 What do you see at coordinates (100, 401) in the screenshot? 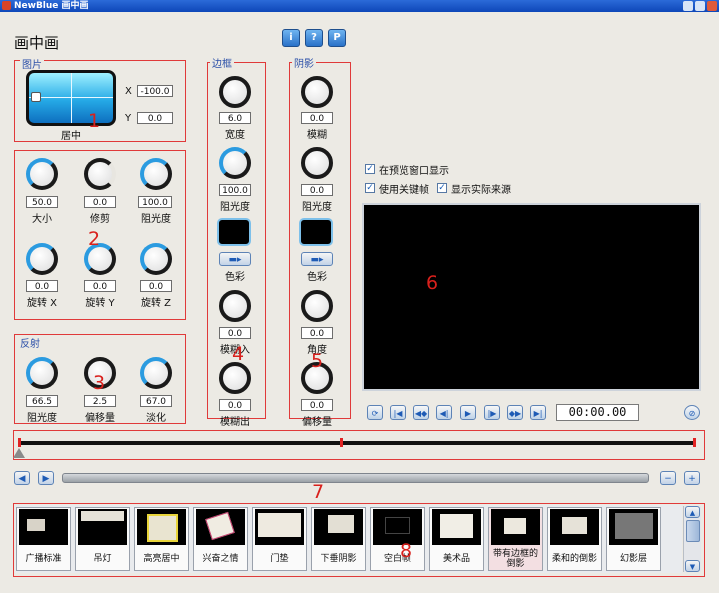
I see `reflection-offset-value: 2.5` at bounding box center [100, 401].